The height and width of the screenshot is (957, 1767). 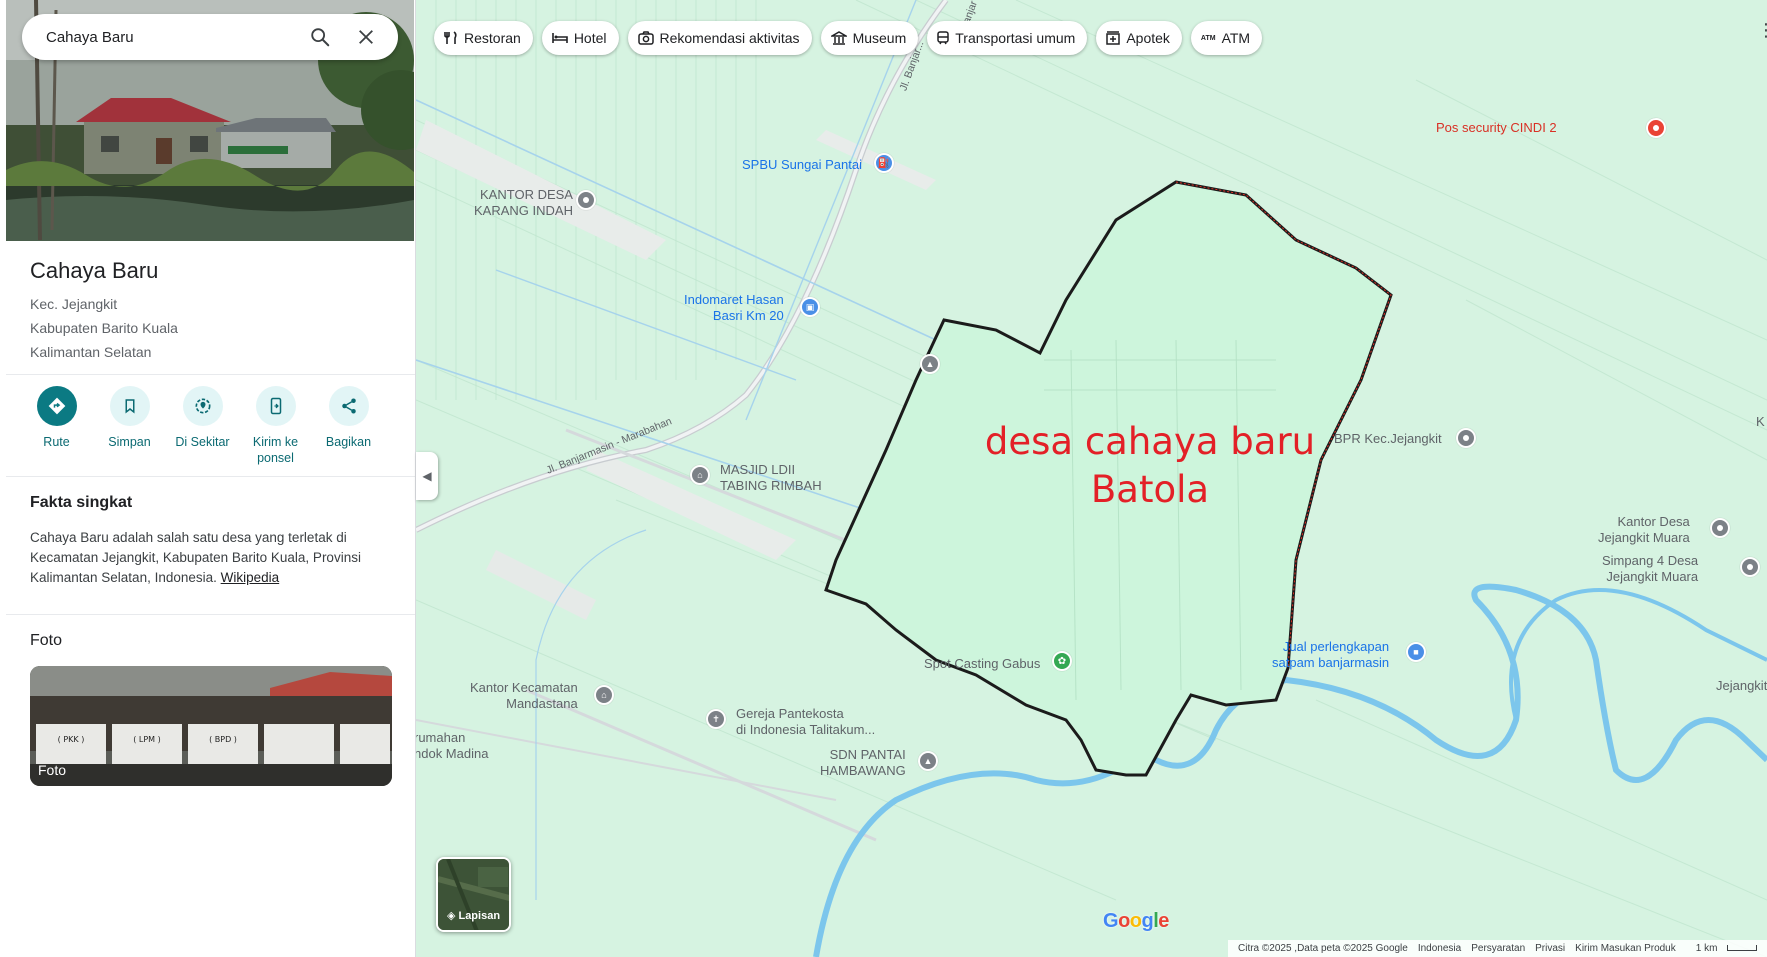 What do you see at coordinates (590, 38) in the screenshot?
I see `chip-hotel-label: Hotel` at bounding box center [590, 38].